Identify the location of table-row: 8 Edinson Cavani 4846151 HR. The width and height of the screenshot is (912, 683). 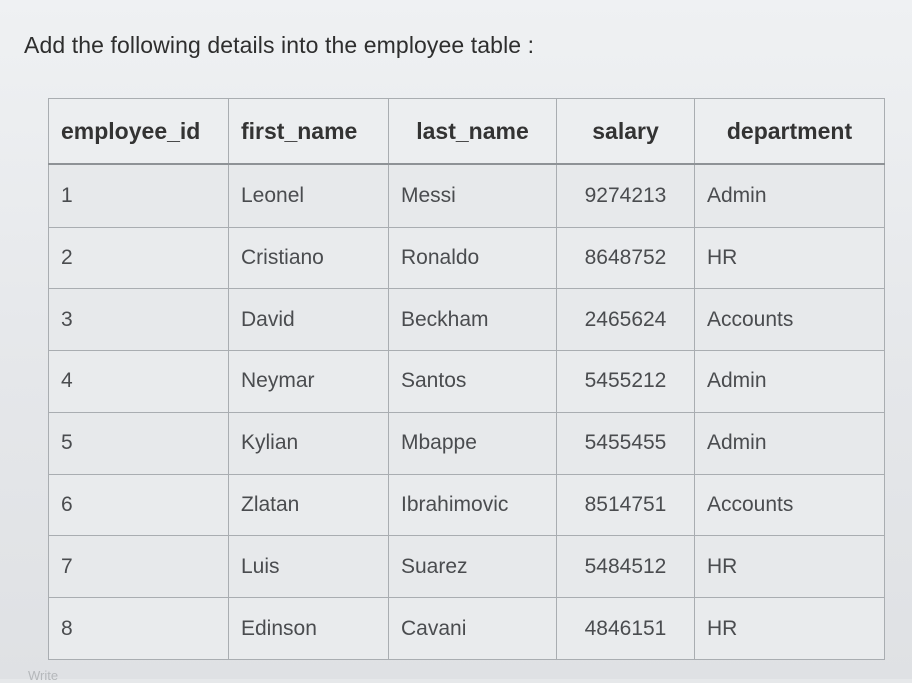
(466, 628).